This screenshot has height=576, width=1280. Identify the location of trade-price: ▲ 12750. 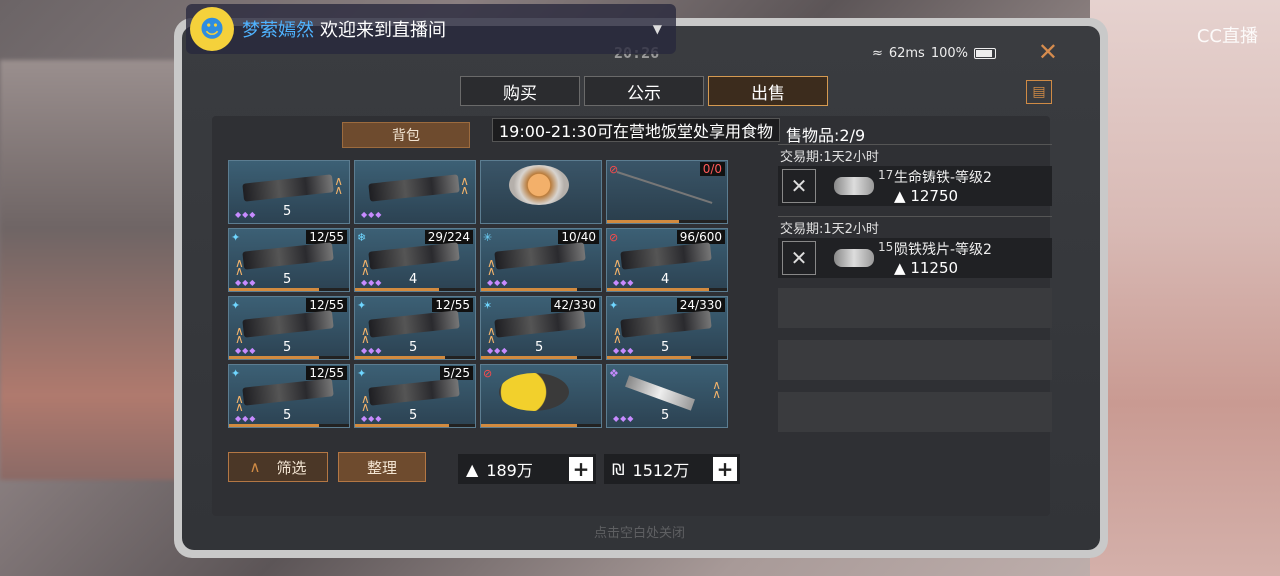
(926, 196).